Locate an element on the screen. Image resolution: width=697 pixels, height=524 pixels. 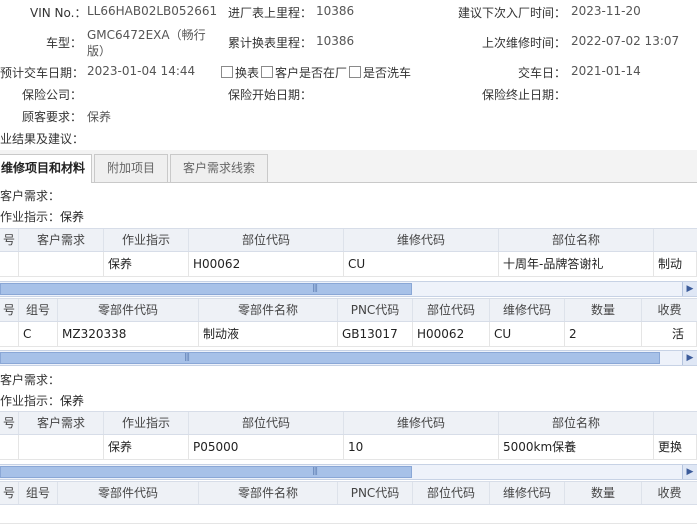
table-row: C MZ320338 制动液 GB13017 H00062 CU 2 活 is located at coordinates (348, 334).